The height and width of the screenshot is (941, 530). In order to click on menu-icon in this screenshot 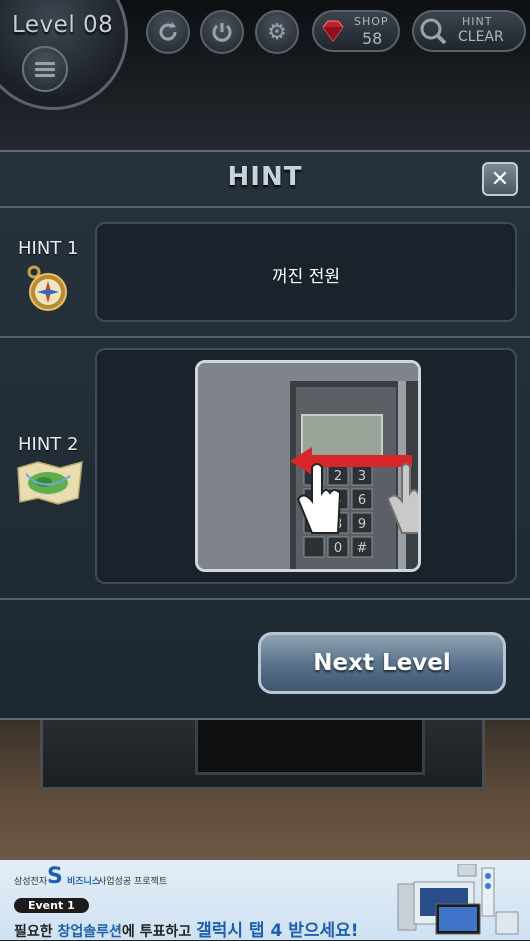, I will do `click(45, 69)`.